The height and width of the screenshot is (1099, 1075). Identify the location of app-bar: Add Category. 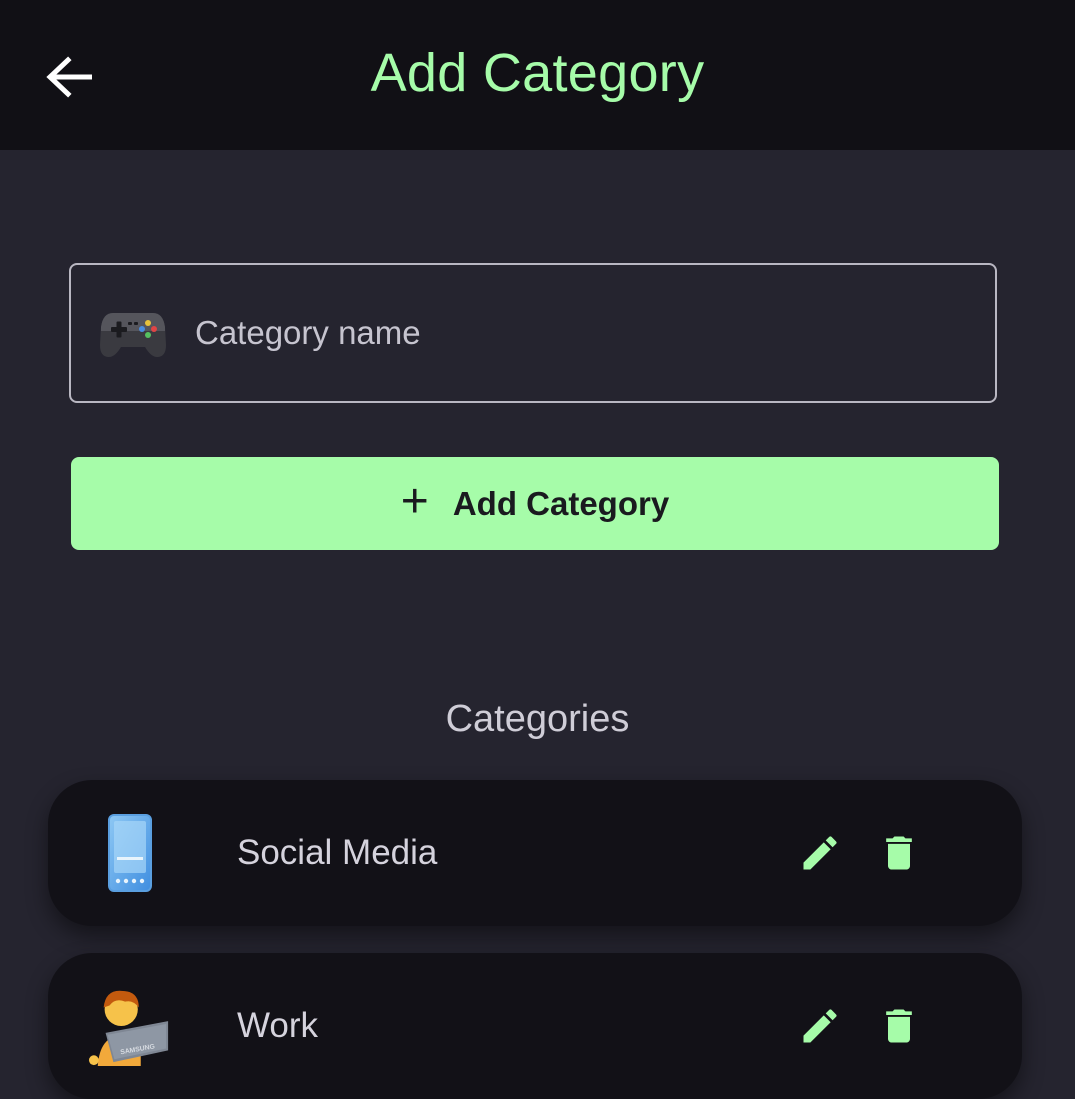
(537, 75).